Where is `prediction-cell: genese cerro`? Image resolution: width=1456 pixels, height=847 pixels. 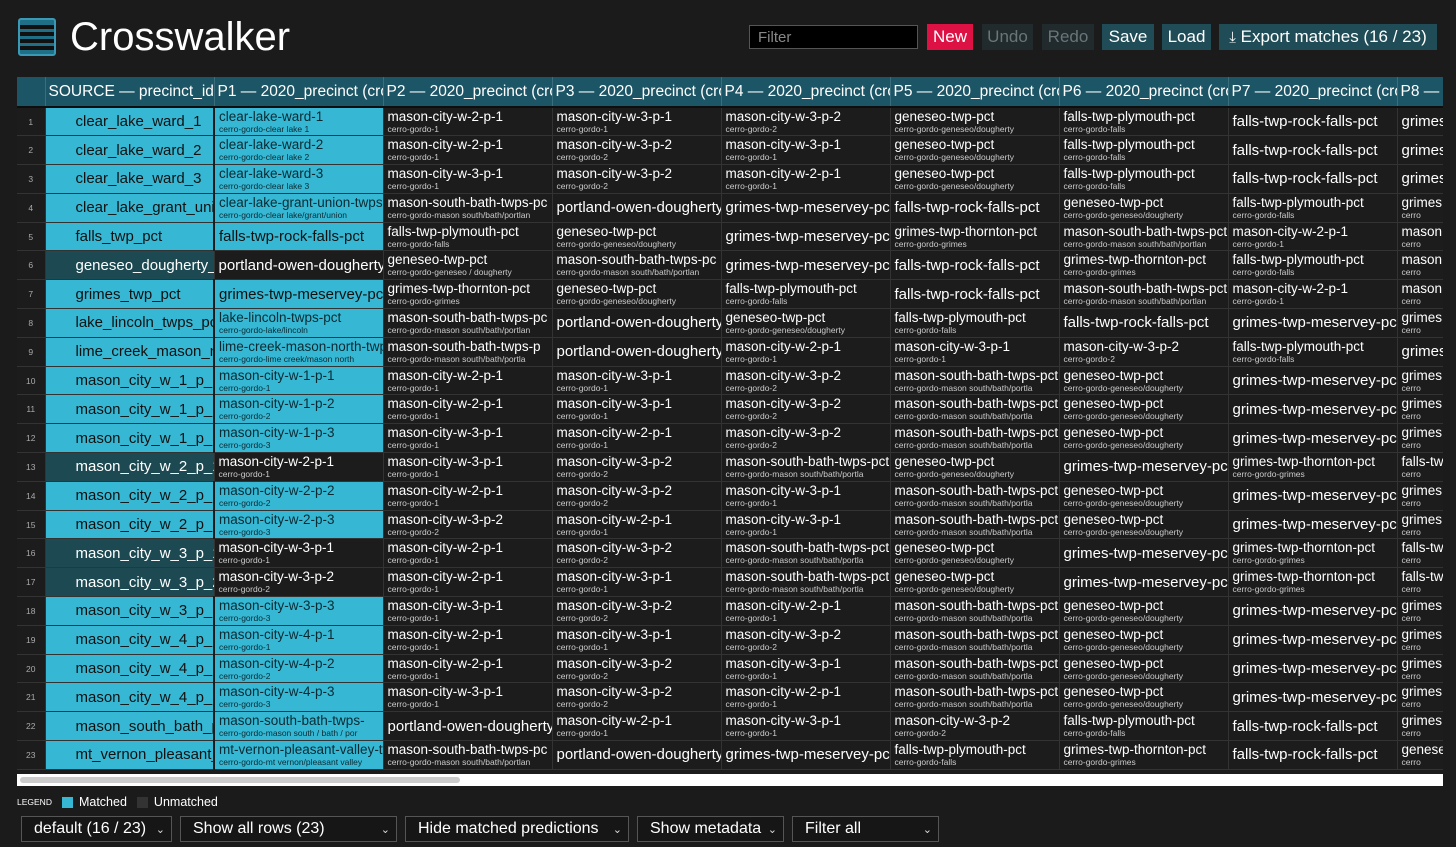 prediction-cell: genese cerro is located at coordinates (1420, 755).